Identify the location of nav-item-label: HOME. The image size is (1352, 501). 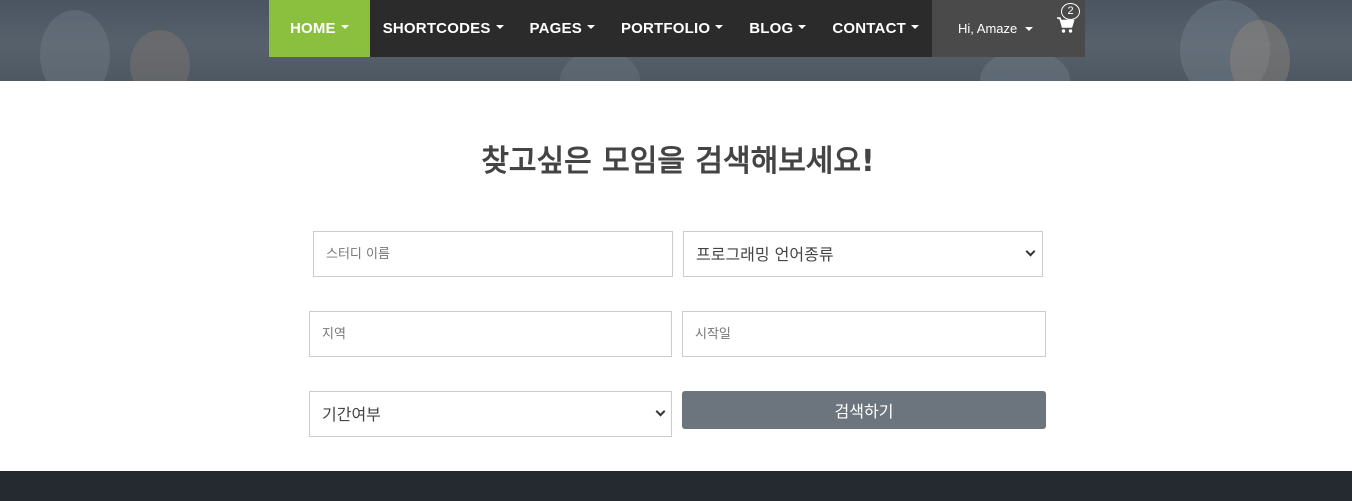
(312, 28).